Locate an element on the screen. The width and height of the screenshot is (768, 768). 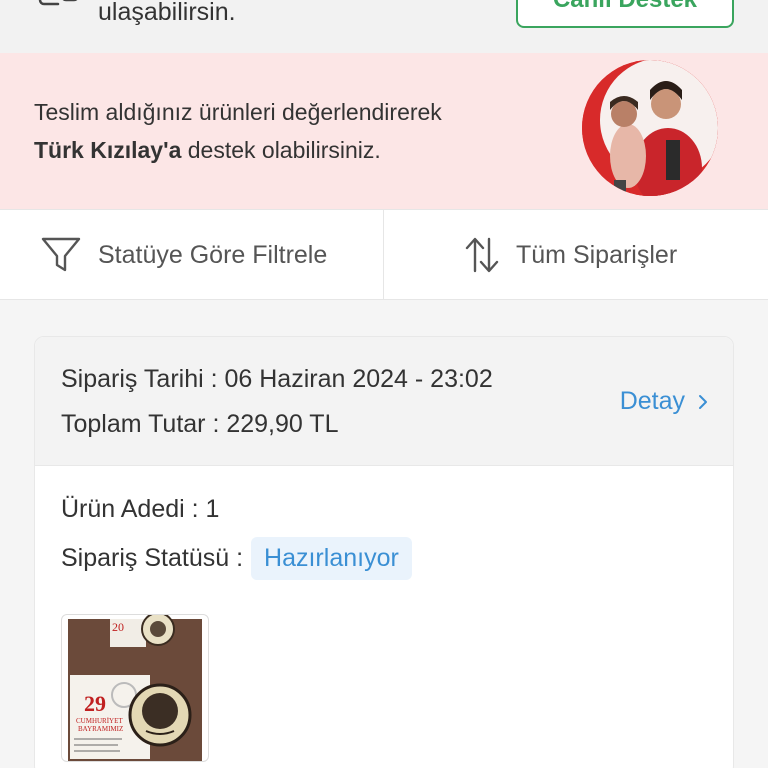
order-status-label: Sipariş Statüsü : is located at coordinates (152, 558).